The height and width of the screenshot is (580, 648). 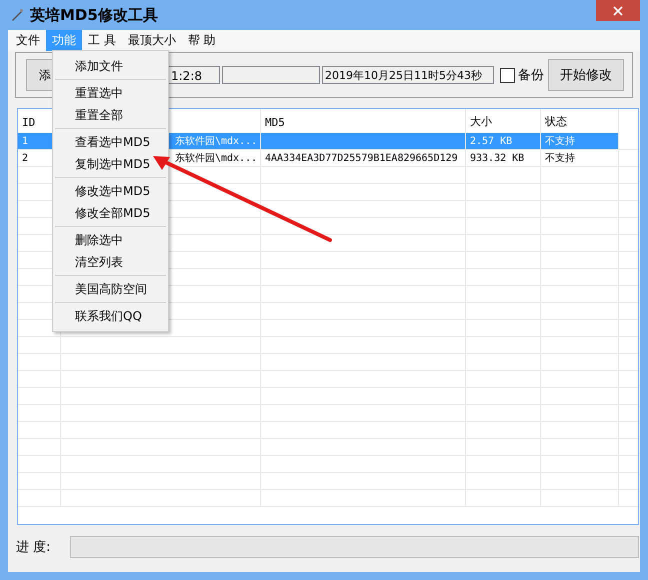 What do you see at coordinates (503, 141) in the screenshot?
I see `table-cell: 2.57 KB` at bounding box center [503, 141].